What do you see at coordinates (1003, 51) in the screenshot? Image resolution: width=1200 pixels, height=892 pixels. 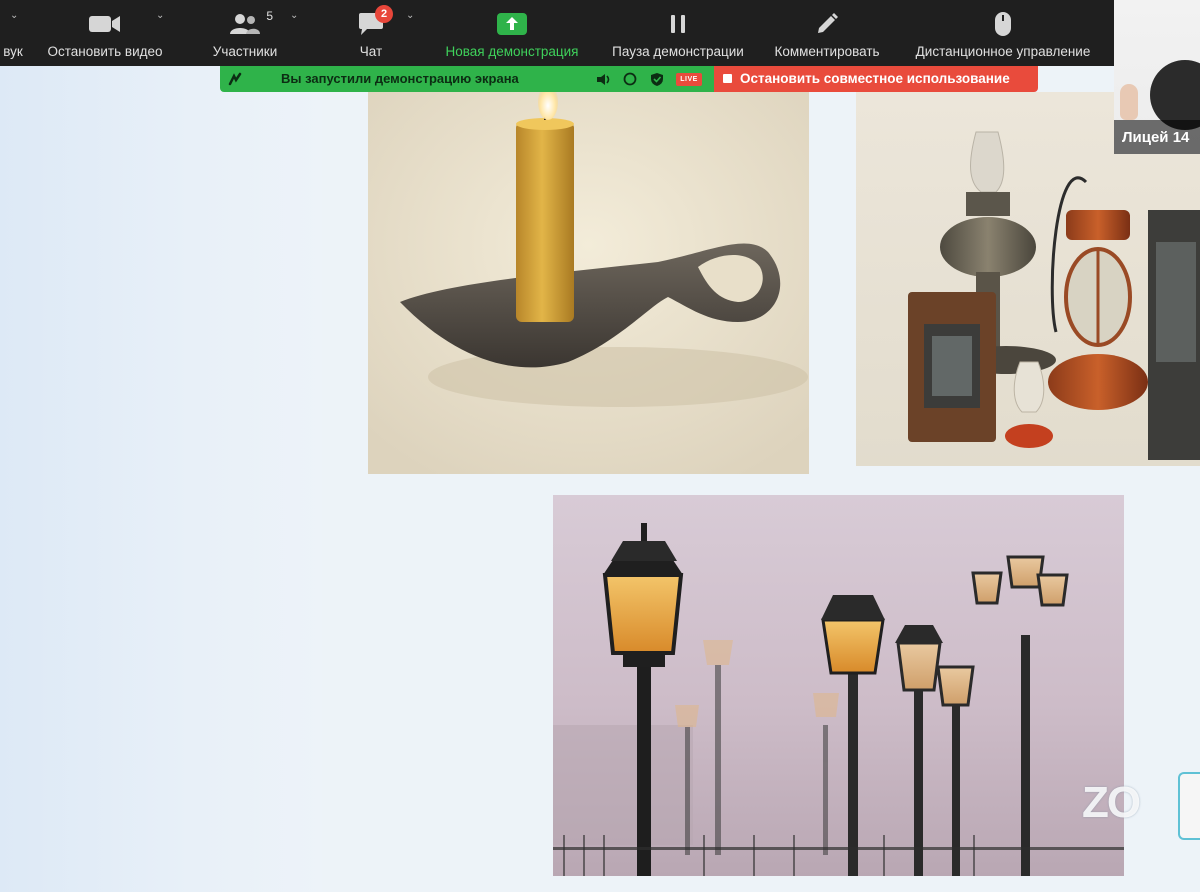 I see `remote-control-label: Дистанционное управление` at bounding box center [1003, 51].